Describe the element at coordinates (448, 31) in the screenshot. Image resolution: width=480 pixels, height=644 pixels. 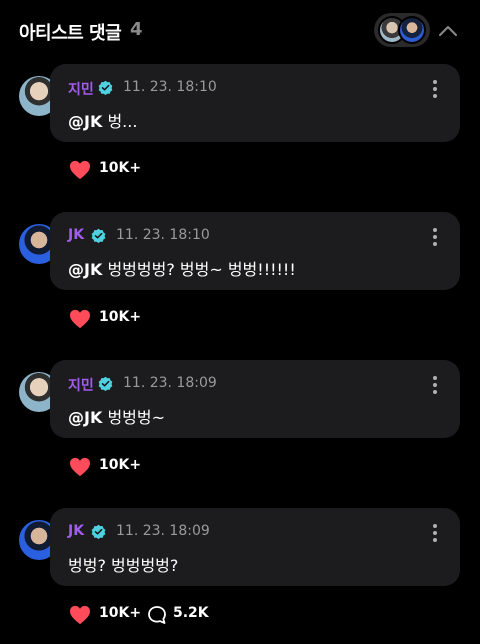
I see `chevron-up-icon` at that location.